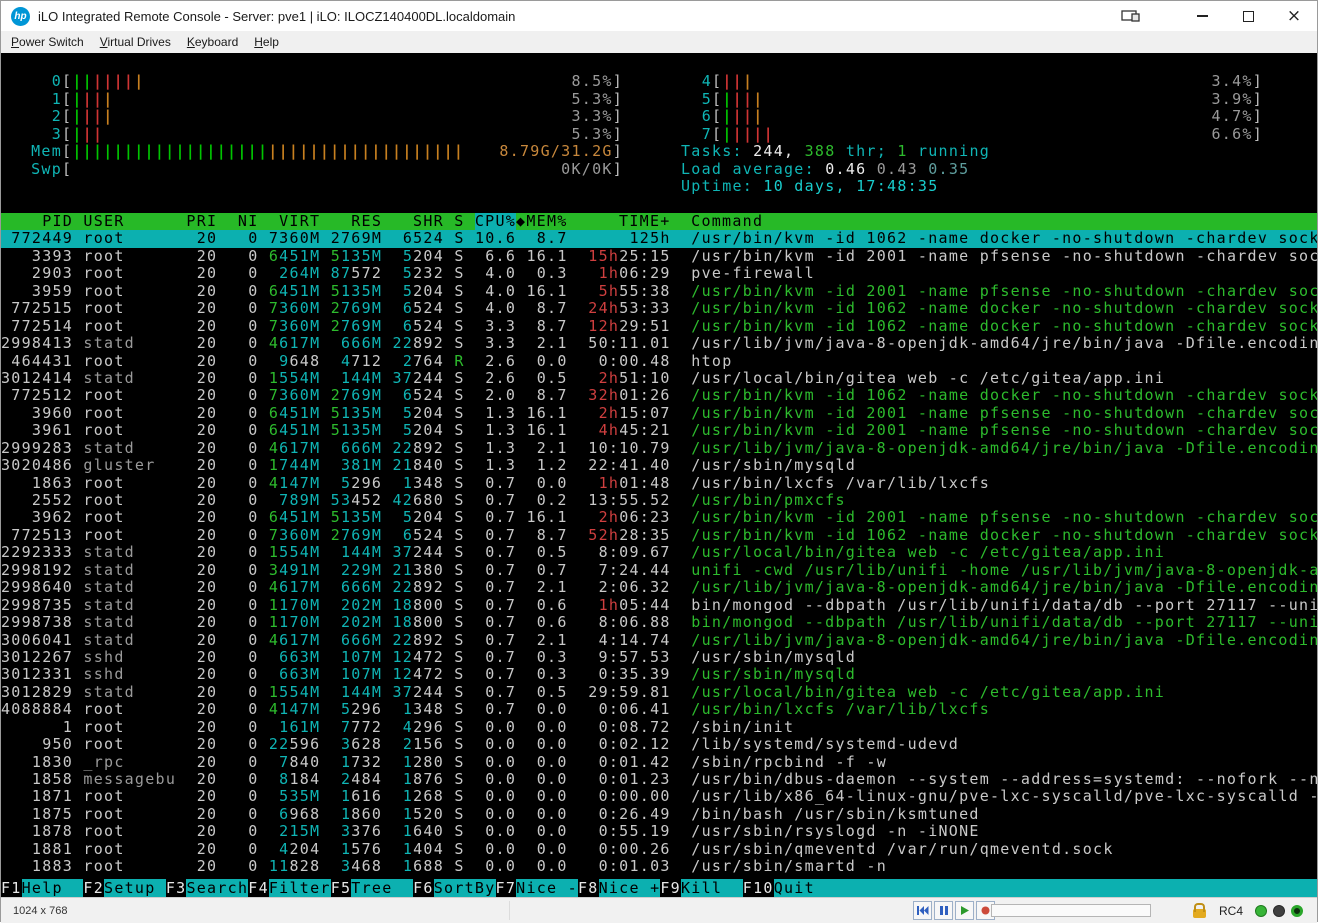  What do you see at coordinates (547, 888) in the screenshot?
I see `fkey-label-nice -: Nice -` at bounding box center [547, 888].